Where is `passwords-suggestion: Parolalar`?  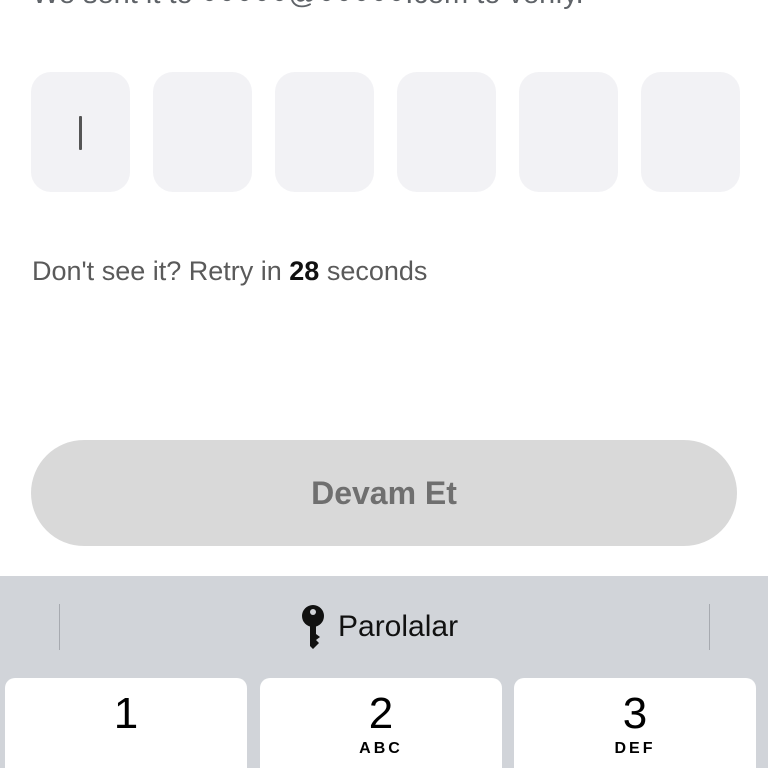
passwords-suggestion: Parolalar is located at coordinates (379, 627).